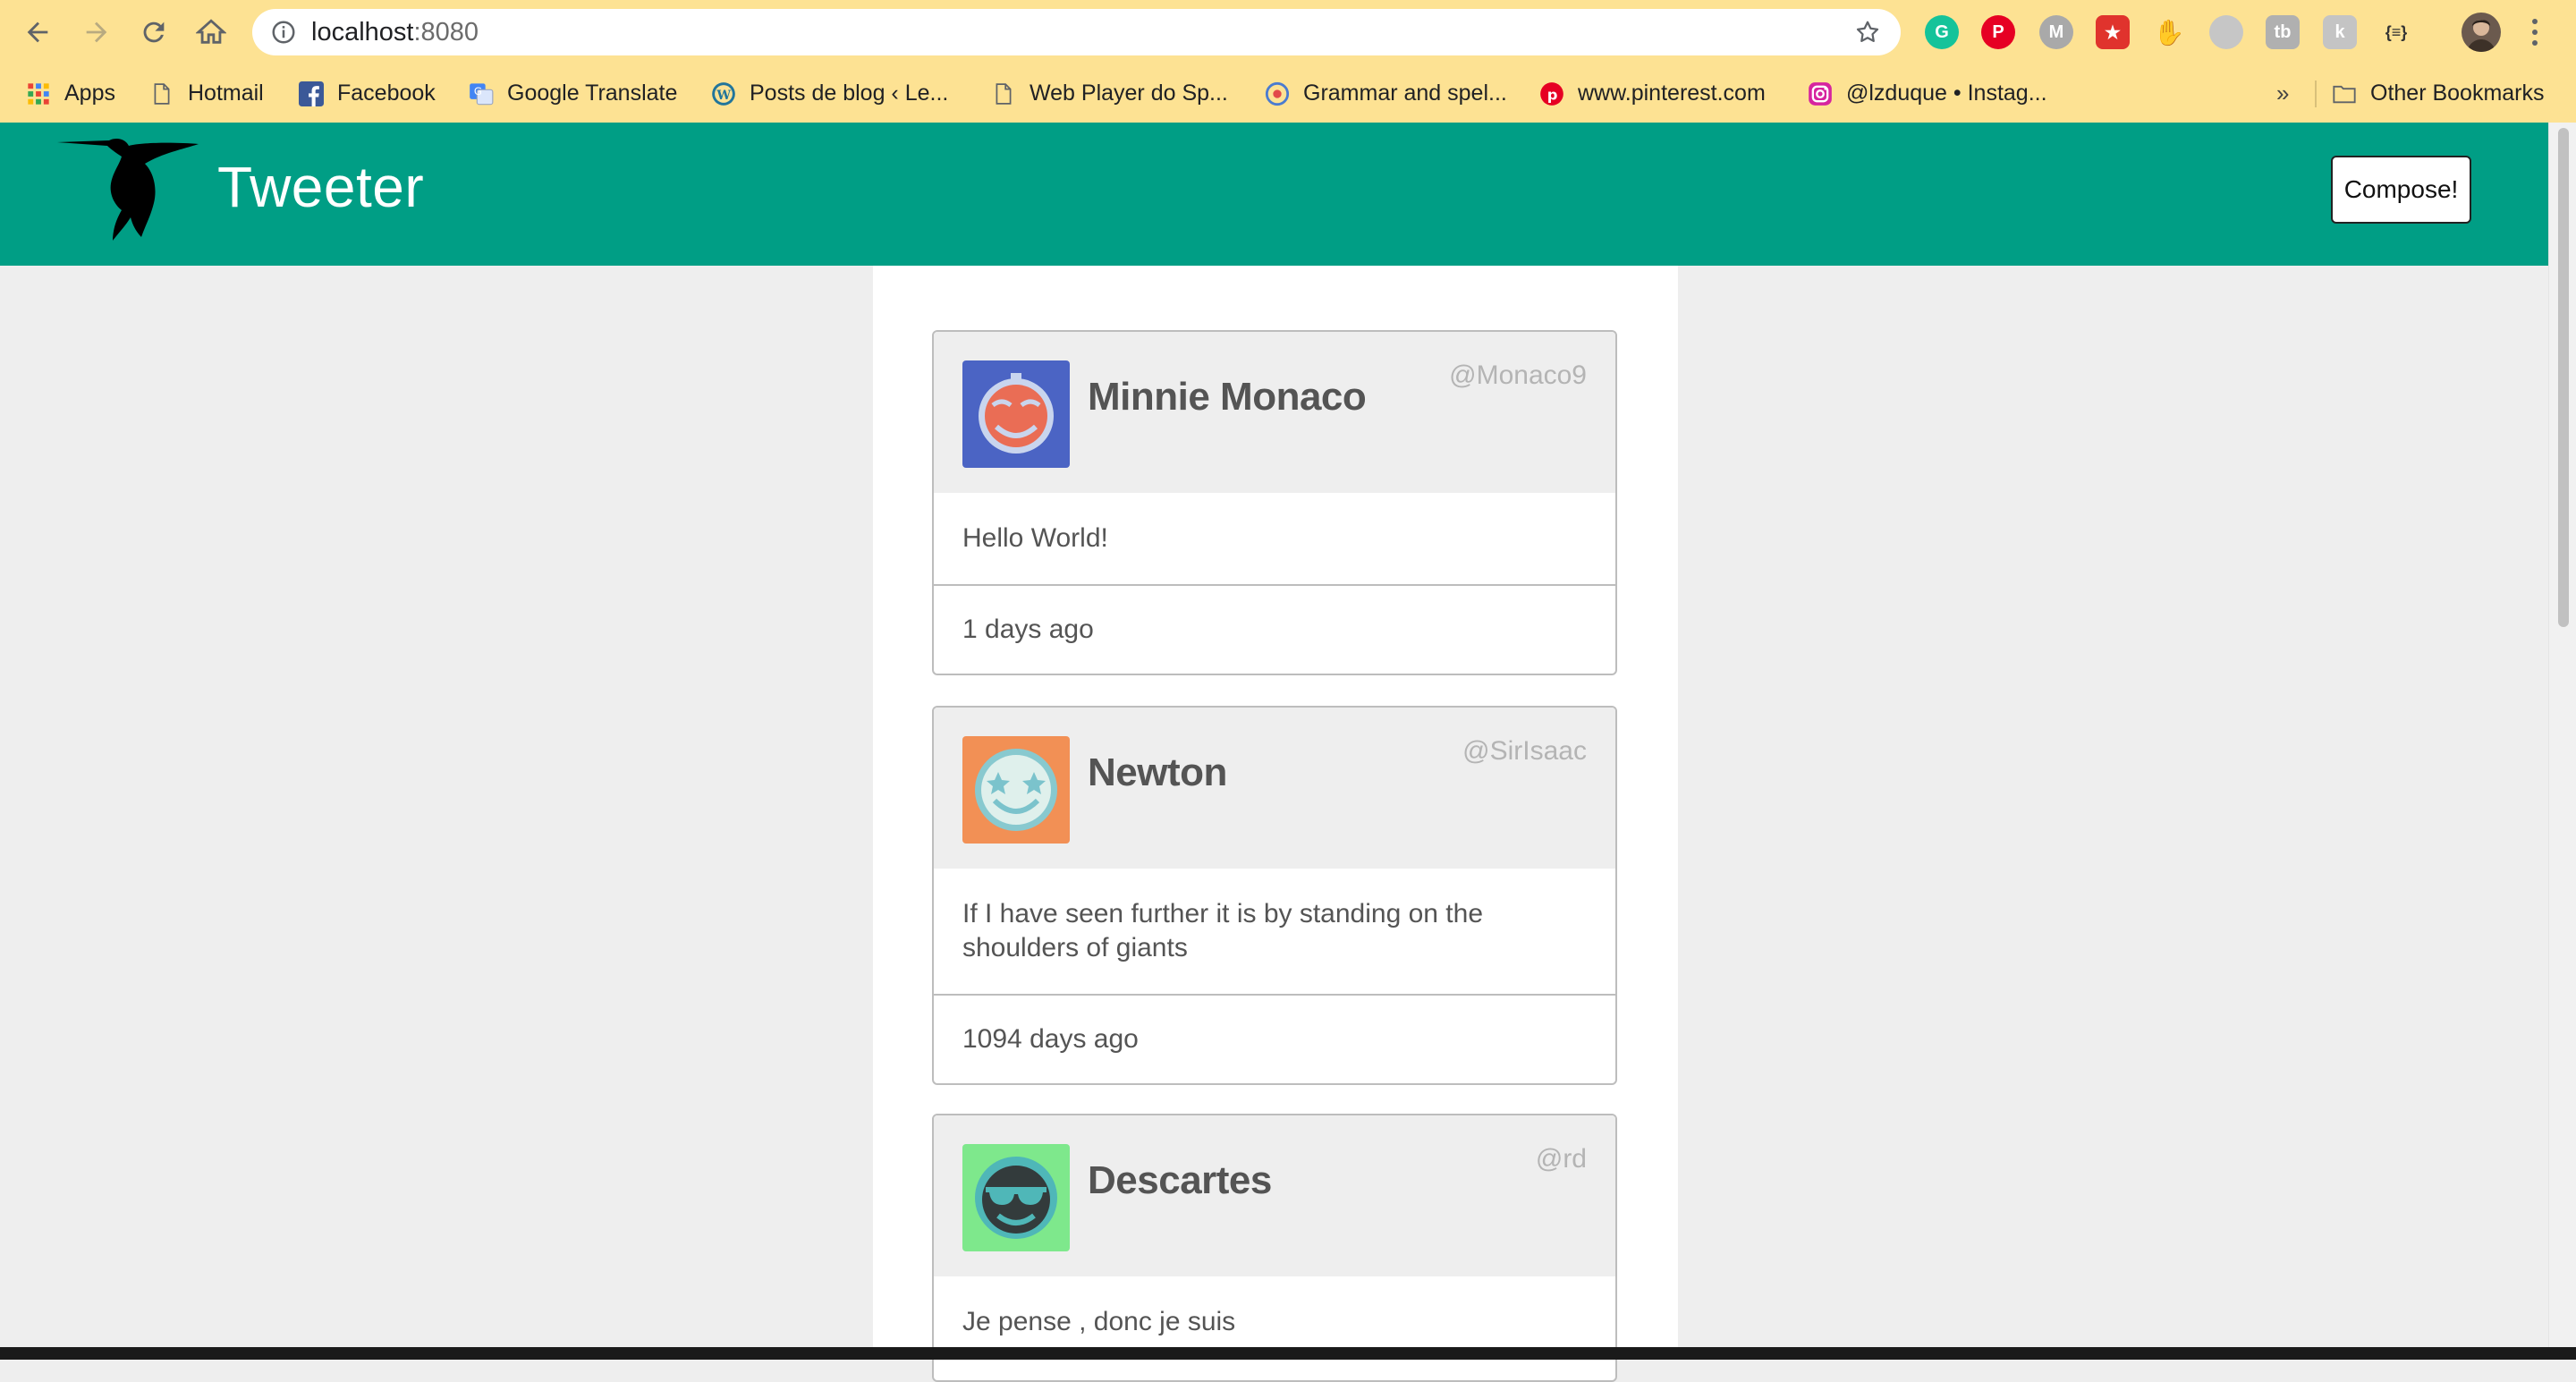  I want to click on avatar-globe-icon, so click(1016, 414).